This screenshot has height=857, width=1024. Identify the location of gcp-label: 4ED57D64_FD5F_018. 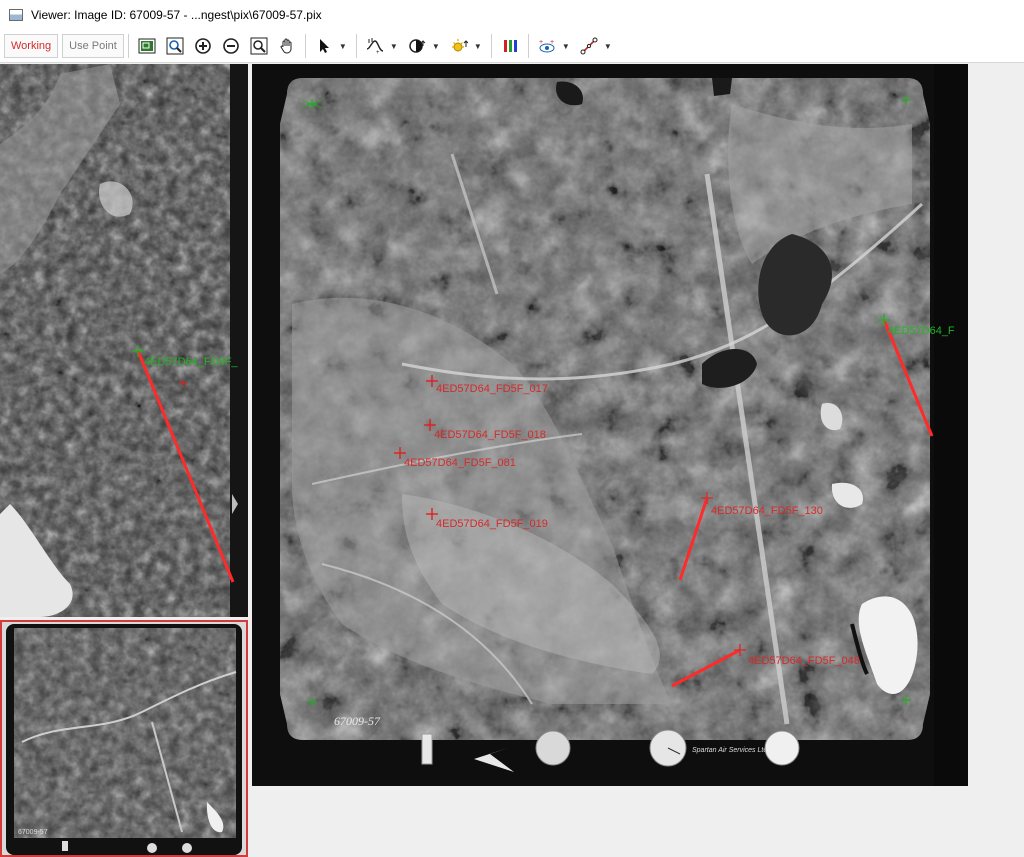
(490, 435).